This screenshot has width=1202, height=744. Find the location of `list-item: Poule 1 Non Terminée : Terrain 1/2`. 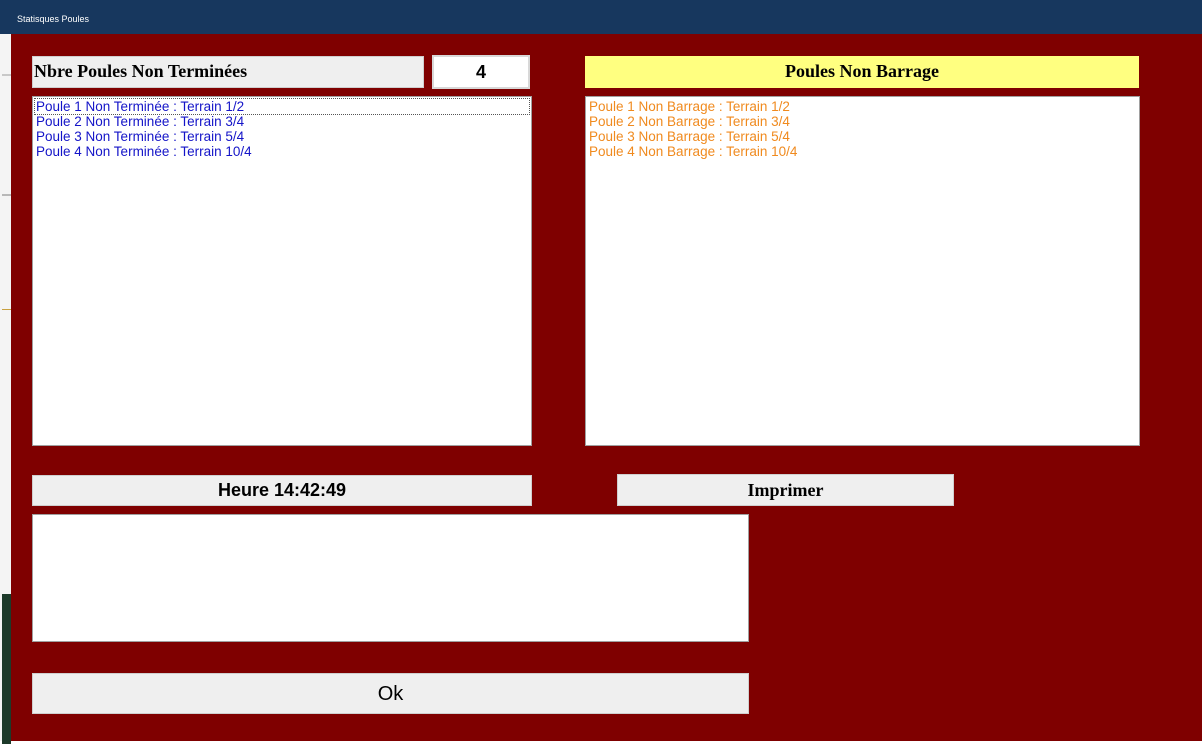

list-item: Poule 1 Non Terminée : Terrain 1/2 is located at coordinates (282, 106).